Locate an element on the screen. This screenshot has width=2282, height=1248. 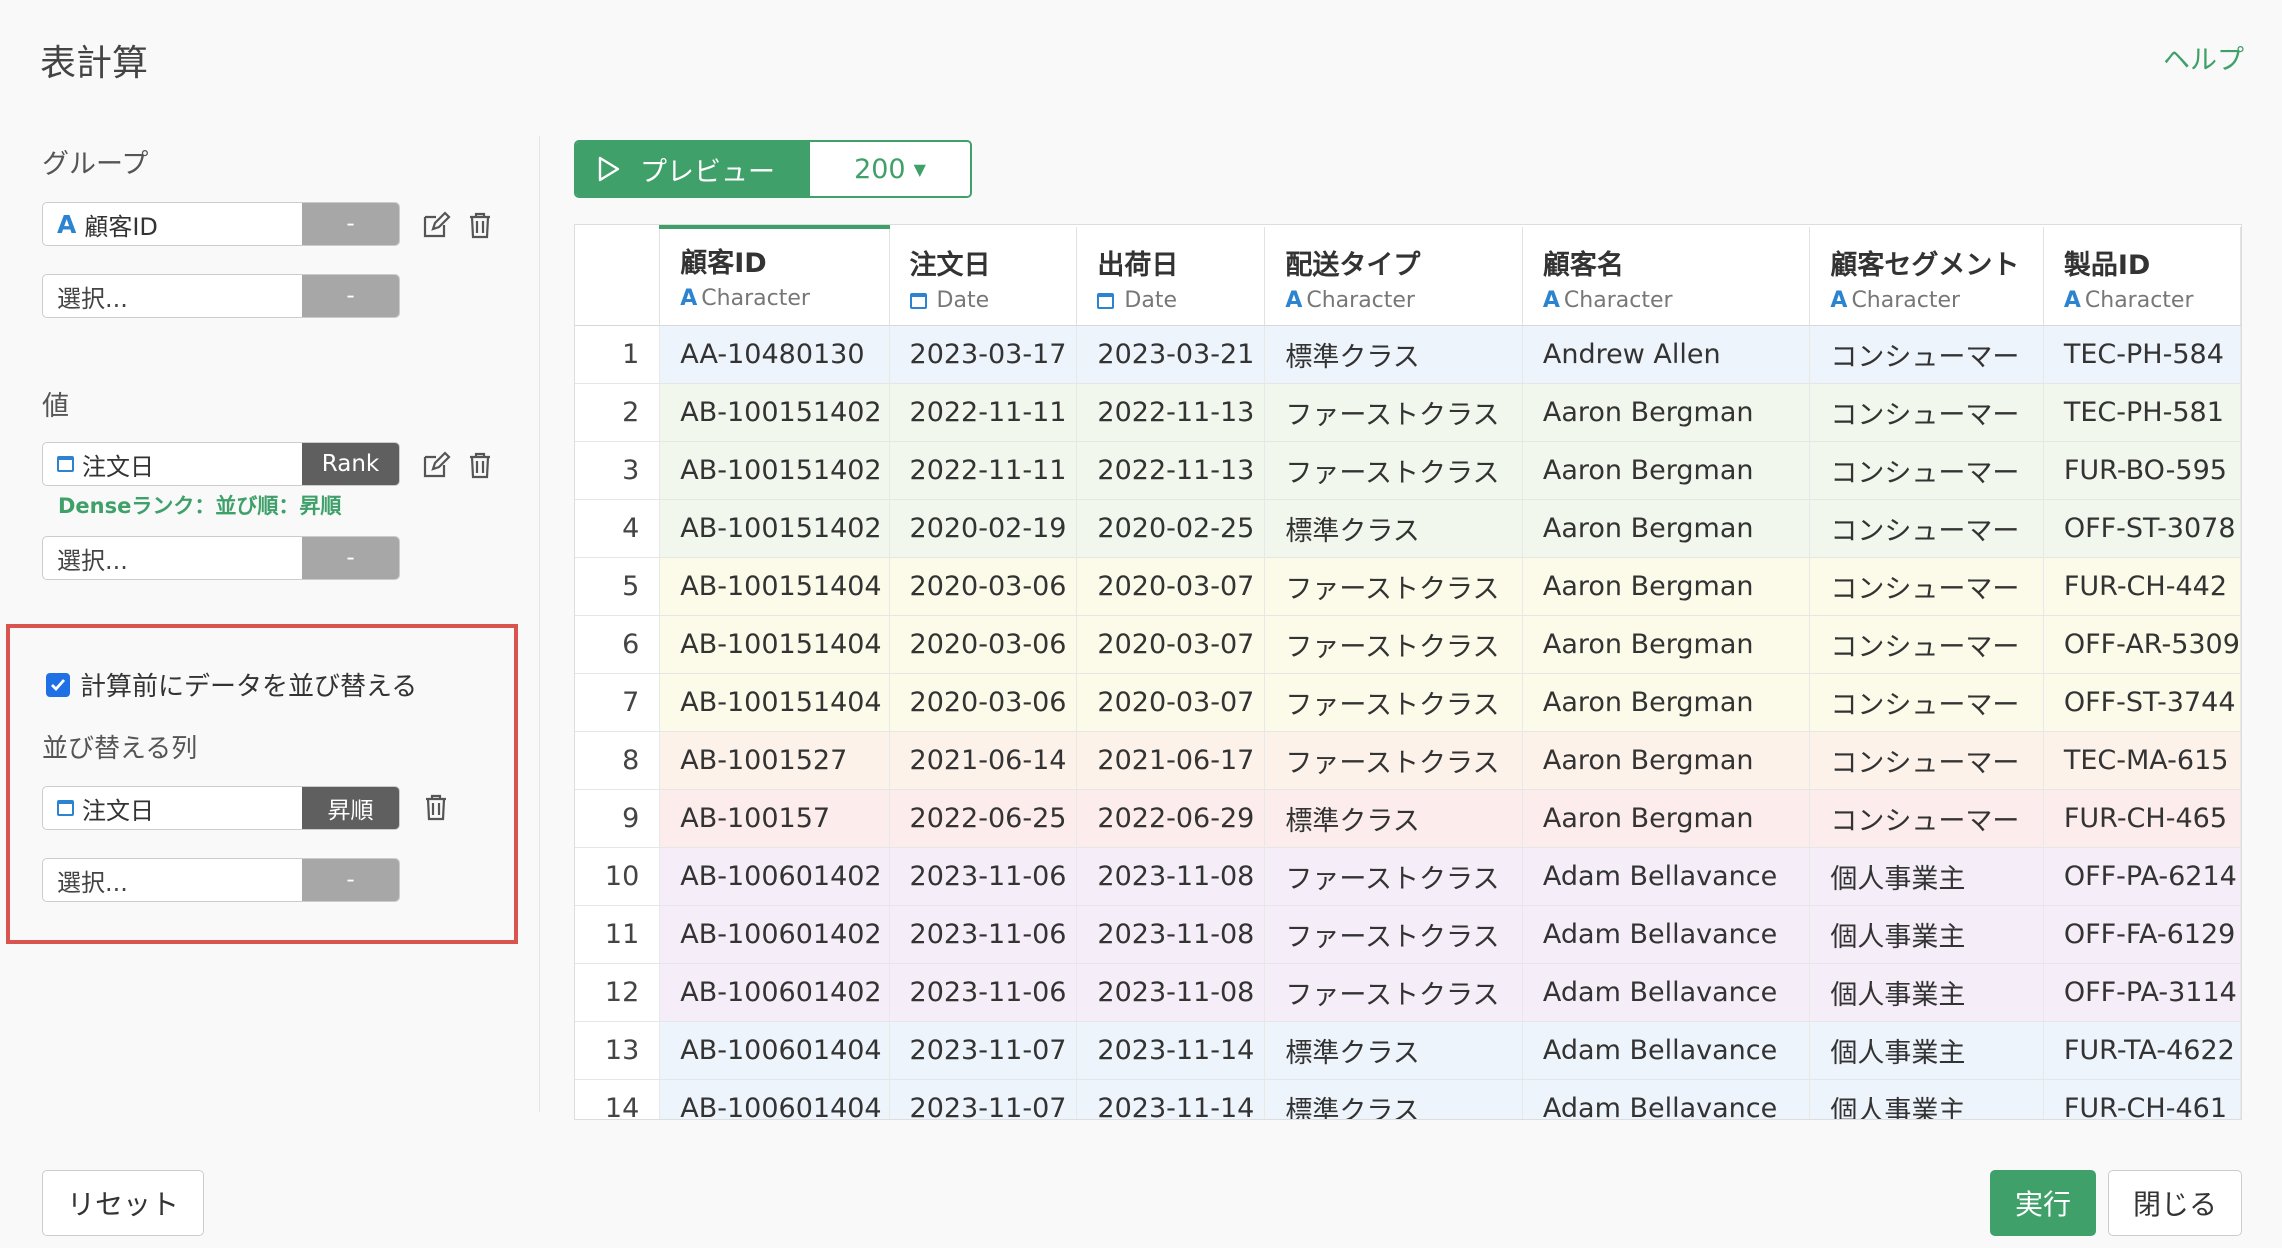
table-cell: 2023-11-07 is located at coordinates (983, 1050).